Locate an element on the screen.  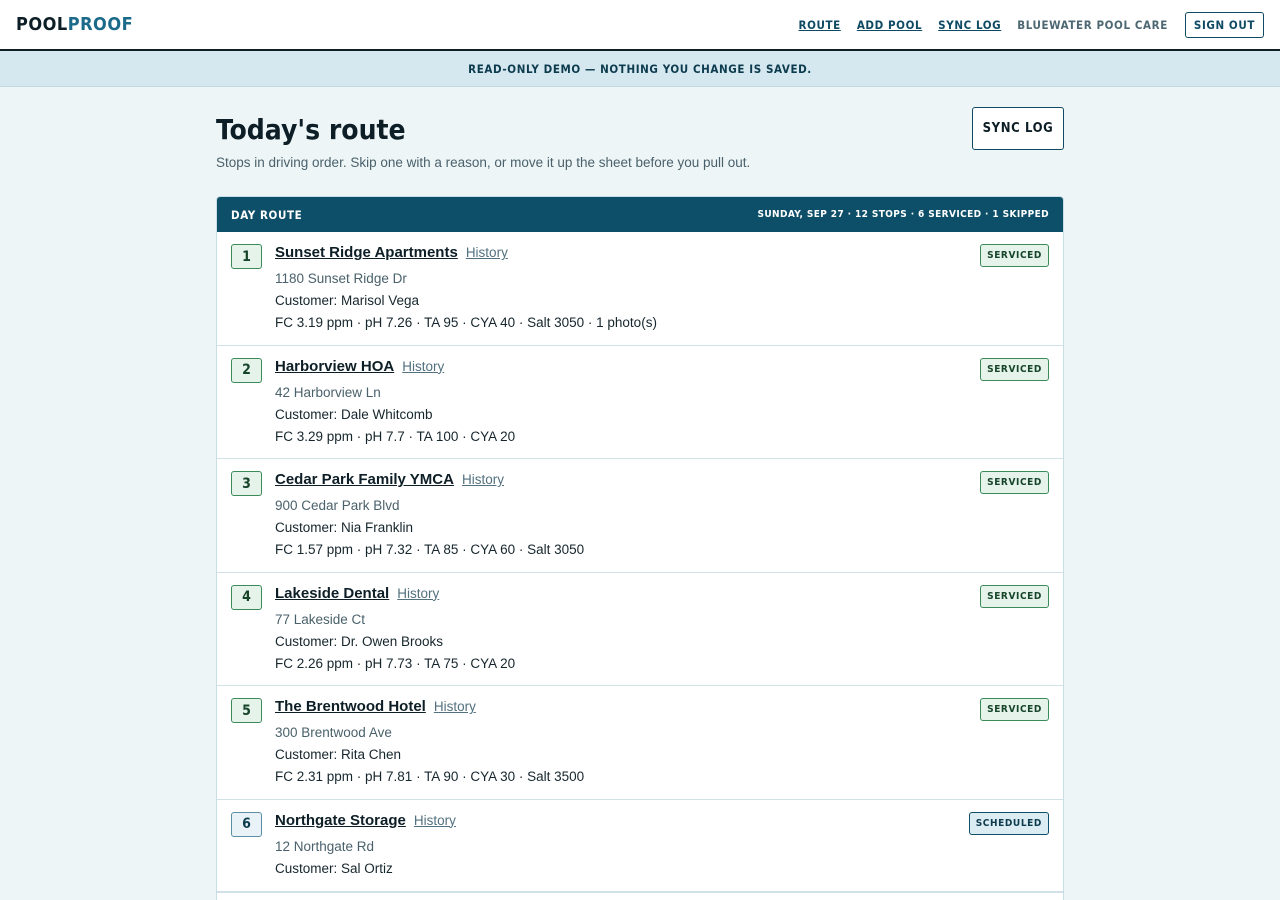
stop-customer: Customer: Sal Ortiz is located at coordinates (334, 868).